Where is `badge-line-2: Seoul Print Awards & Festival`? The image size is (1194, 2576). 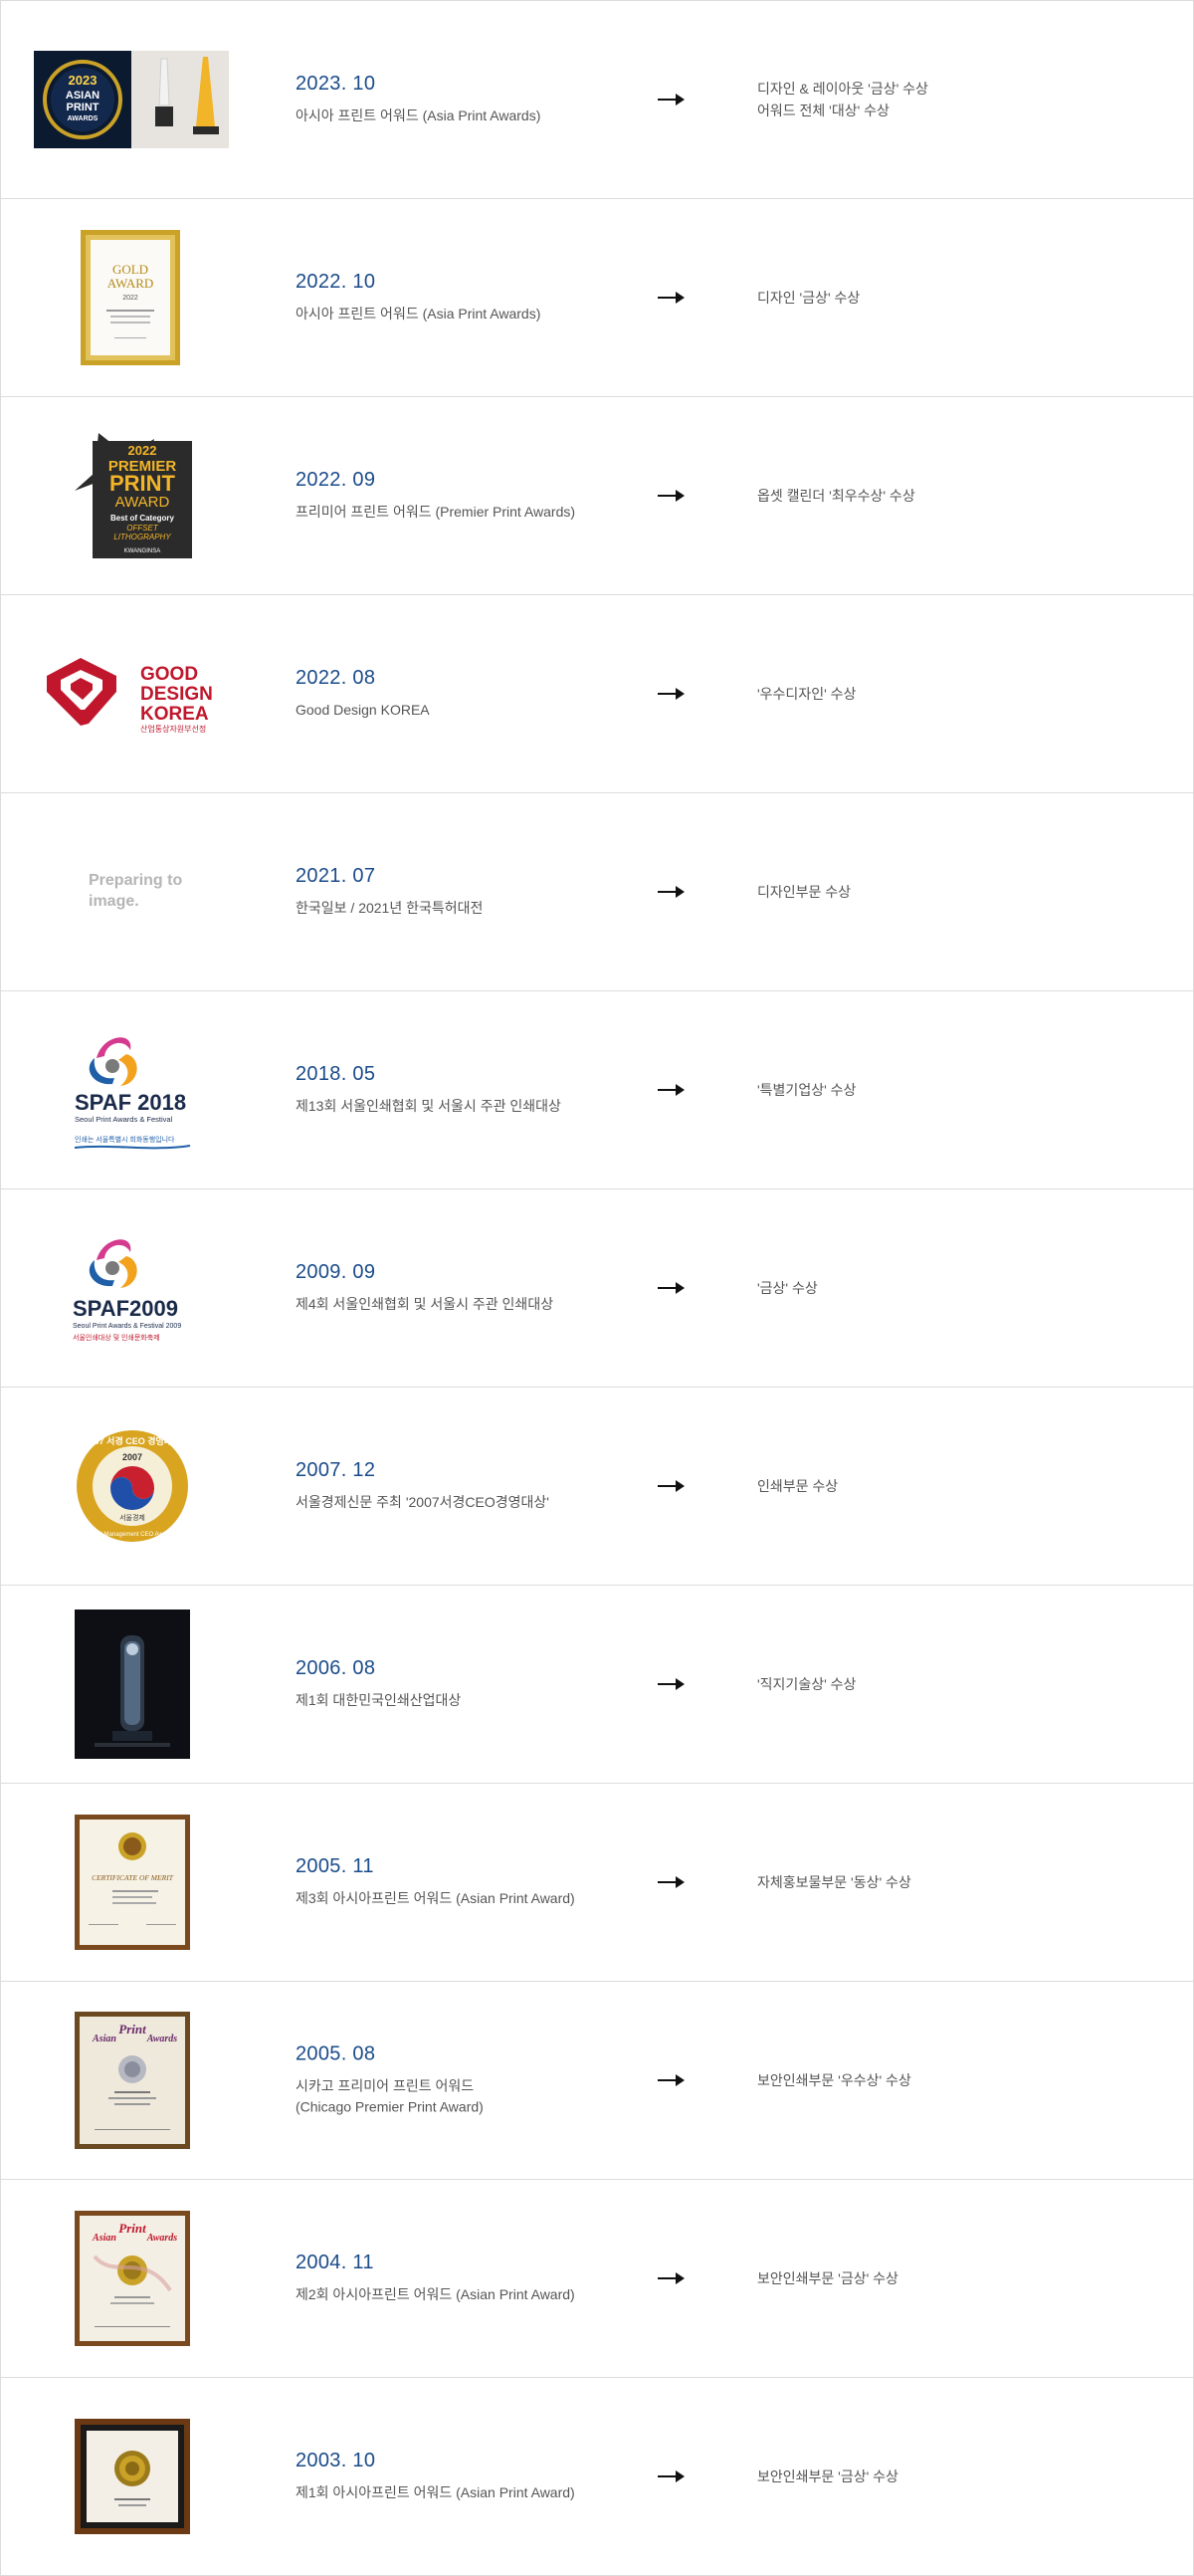
badge-line-2: Seoul Print Awards & Festival is located at coordinates (124, 1119).